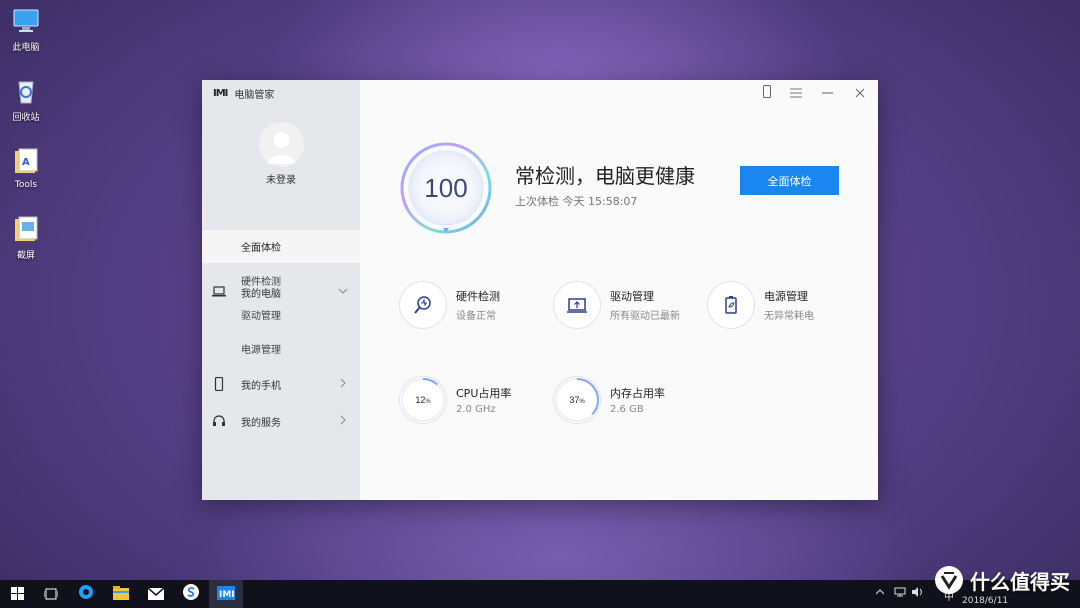  I want to click on sidebar-item-my-phone: 我的手机, so click(281, 384).